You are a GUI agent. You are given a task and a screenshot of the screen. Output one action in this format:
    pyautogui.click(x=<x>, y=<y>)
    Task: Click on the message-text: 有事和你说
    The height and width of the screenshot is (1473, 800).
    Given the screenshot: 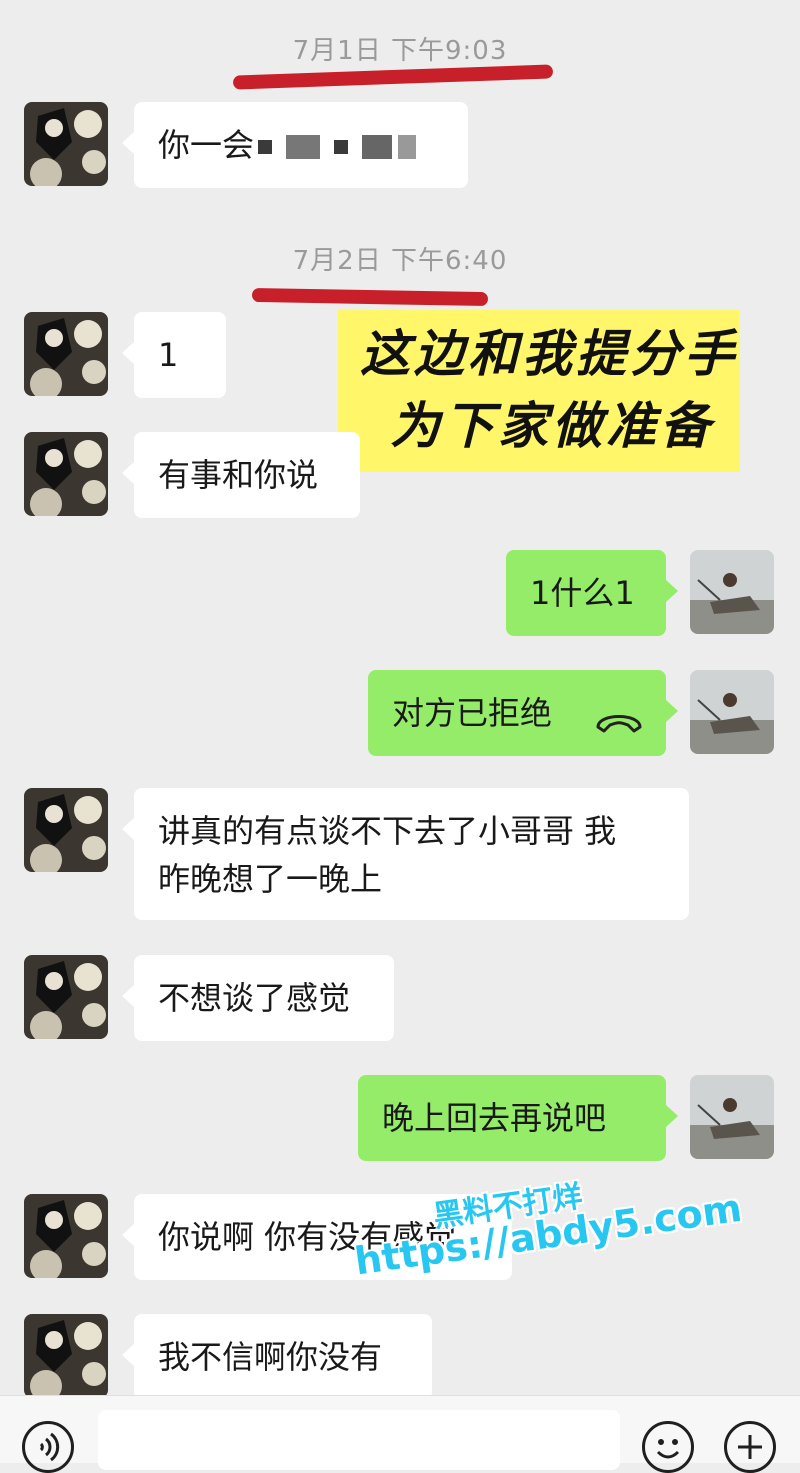 What is the action you would take?
    pyautogui.click(x=238, y=475)
    